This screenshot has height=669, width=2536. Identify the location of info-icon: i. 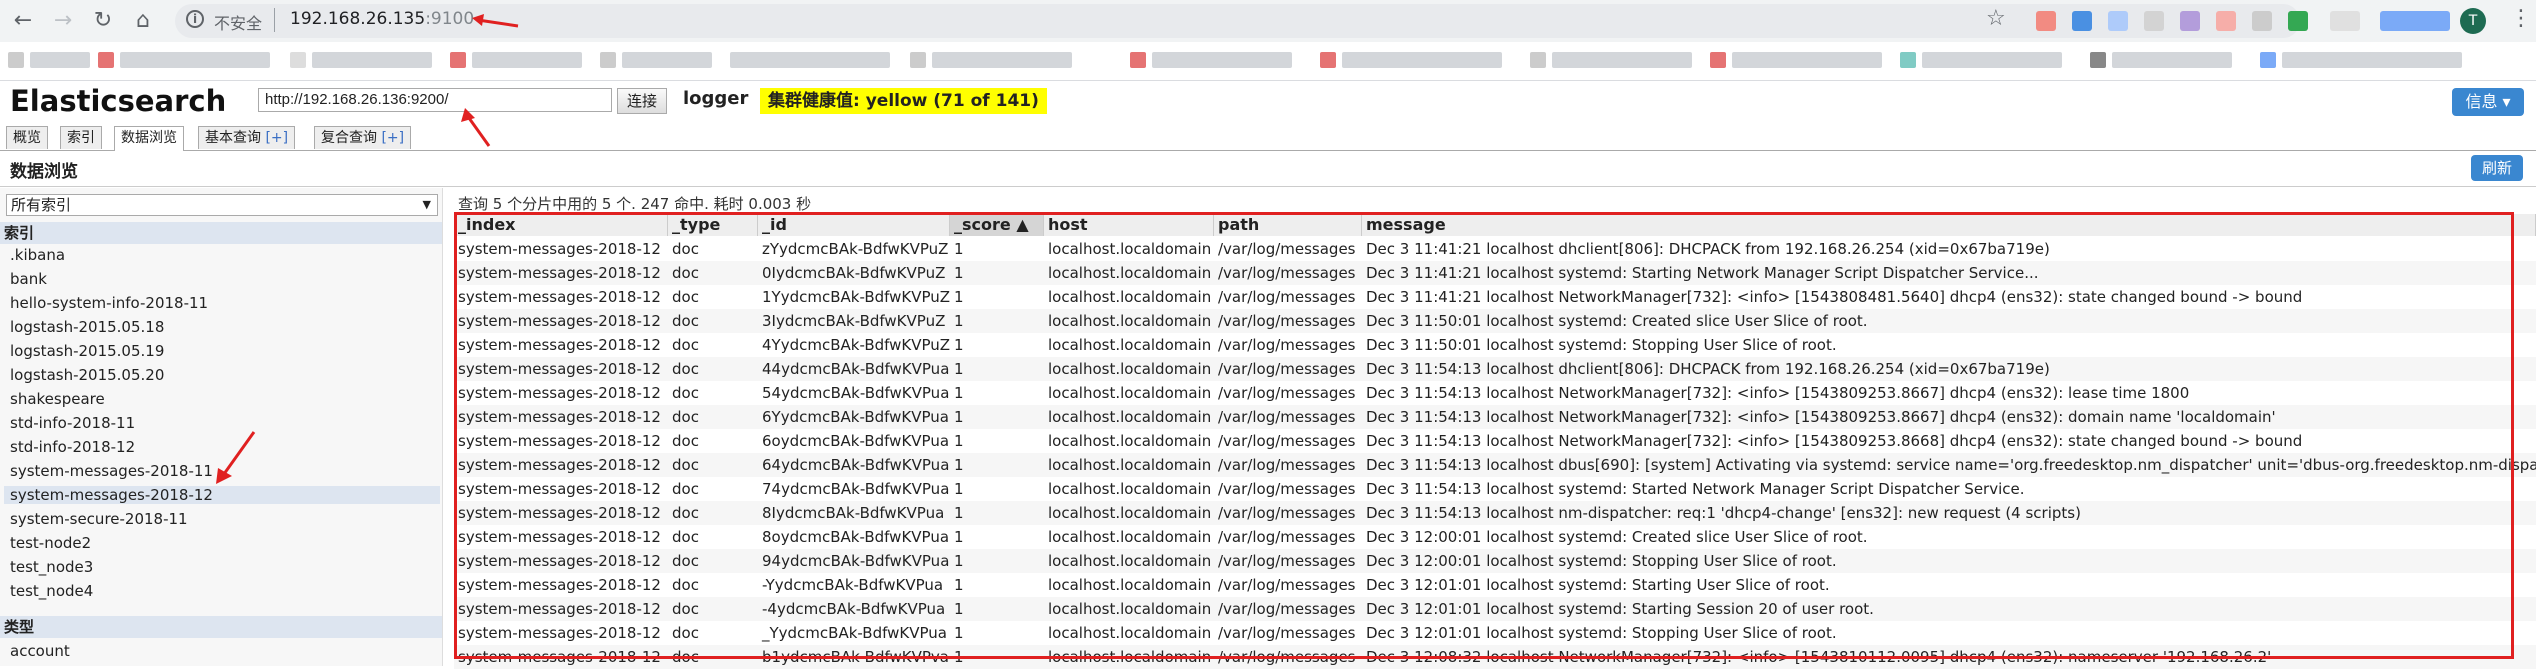
(195, 19).